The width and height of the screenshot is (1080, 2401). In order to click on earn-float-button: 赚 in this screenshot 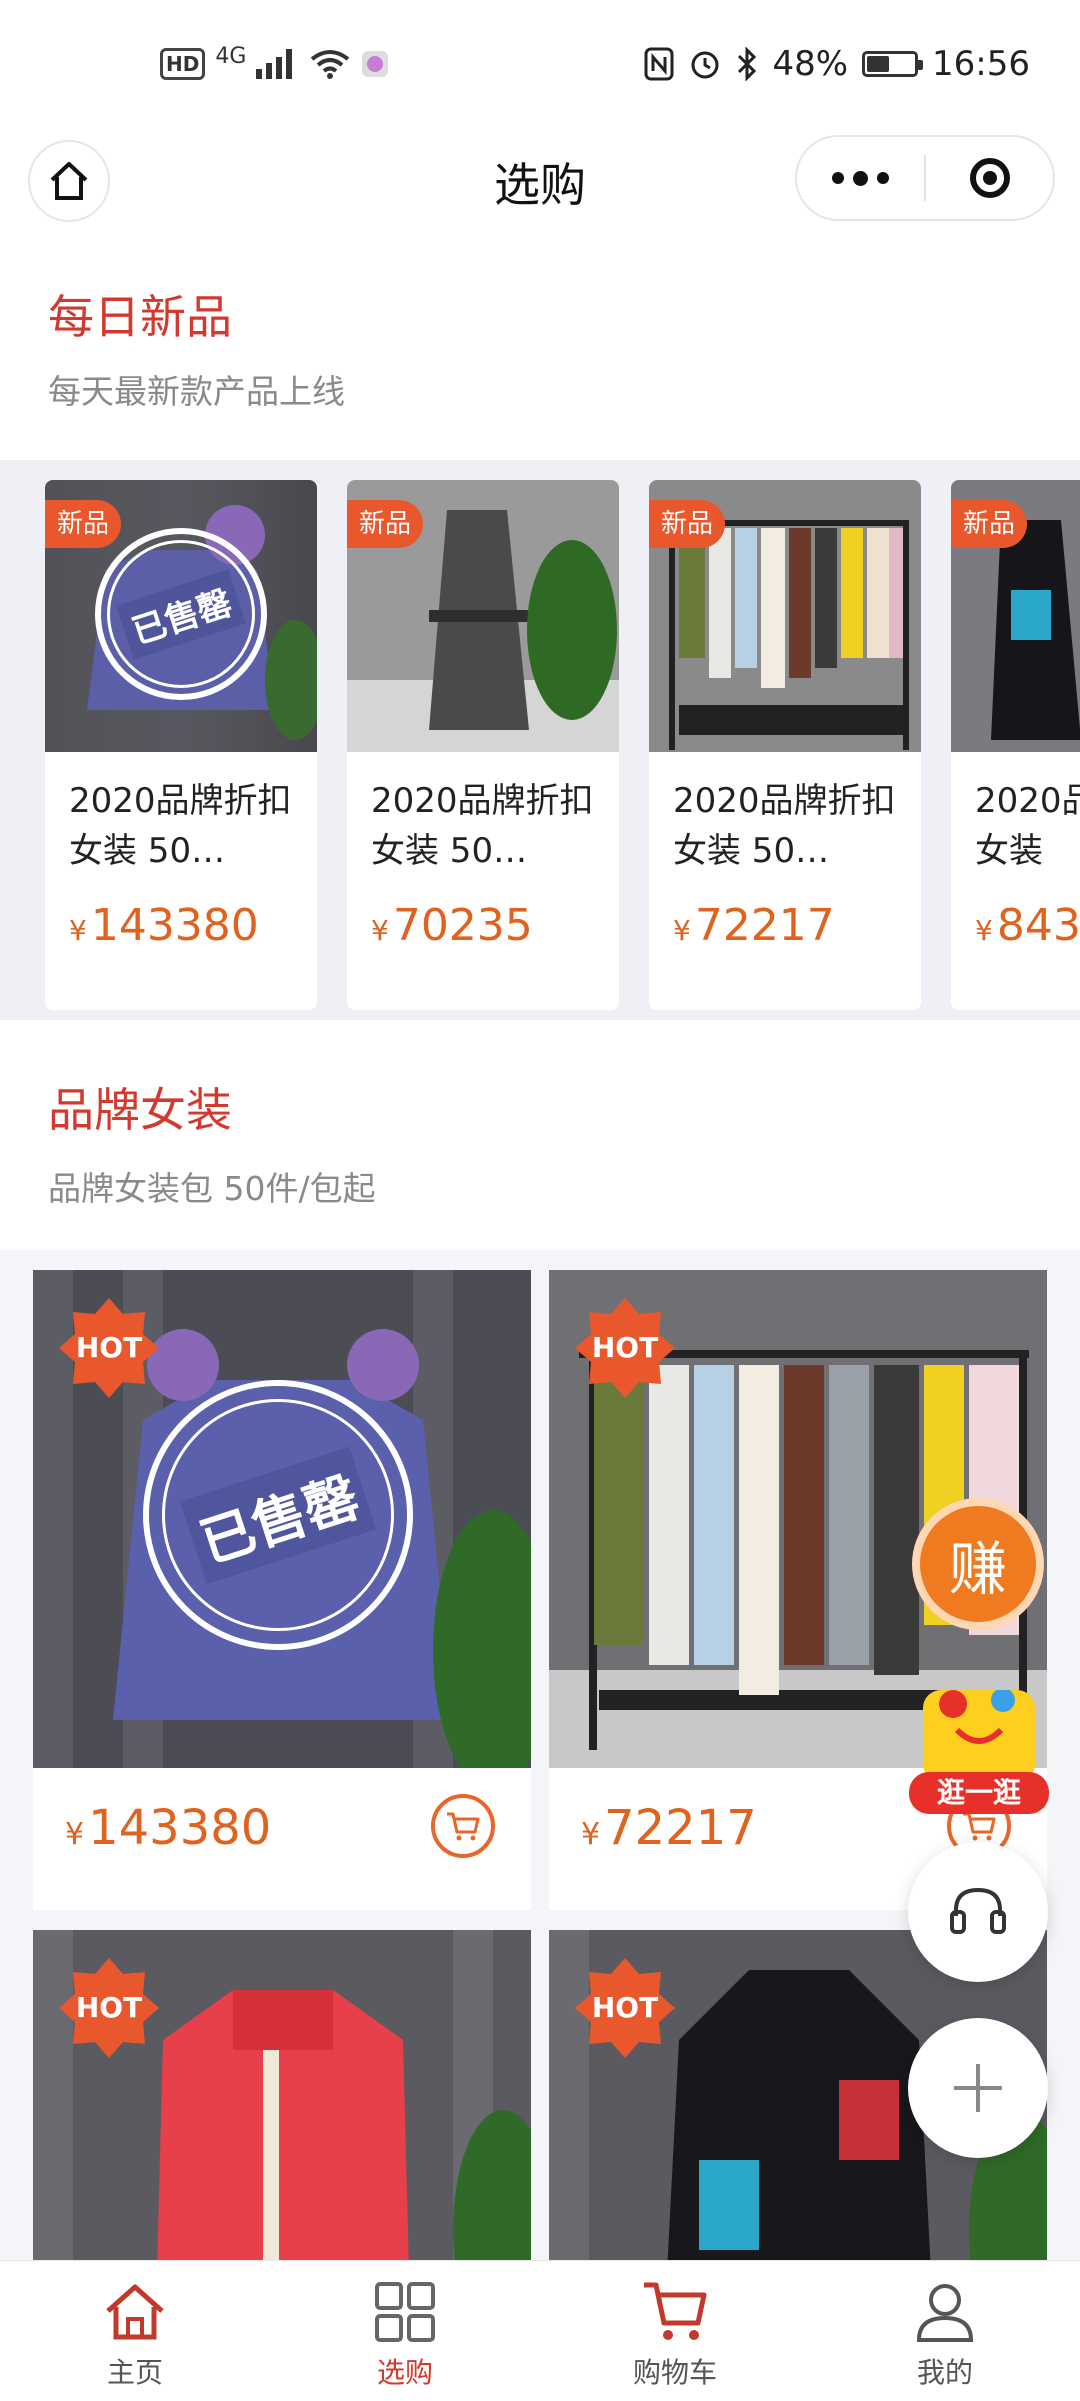, I will do `click(978, 1564)`.